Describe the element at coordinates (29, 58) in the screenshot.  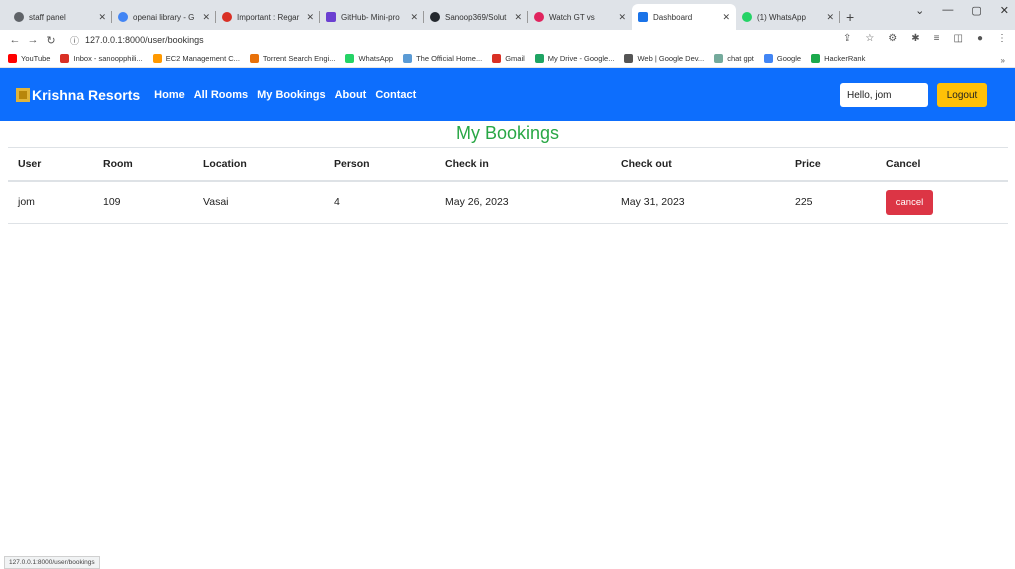
I see `bookmark-item: YouTube` at that location.